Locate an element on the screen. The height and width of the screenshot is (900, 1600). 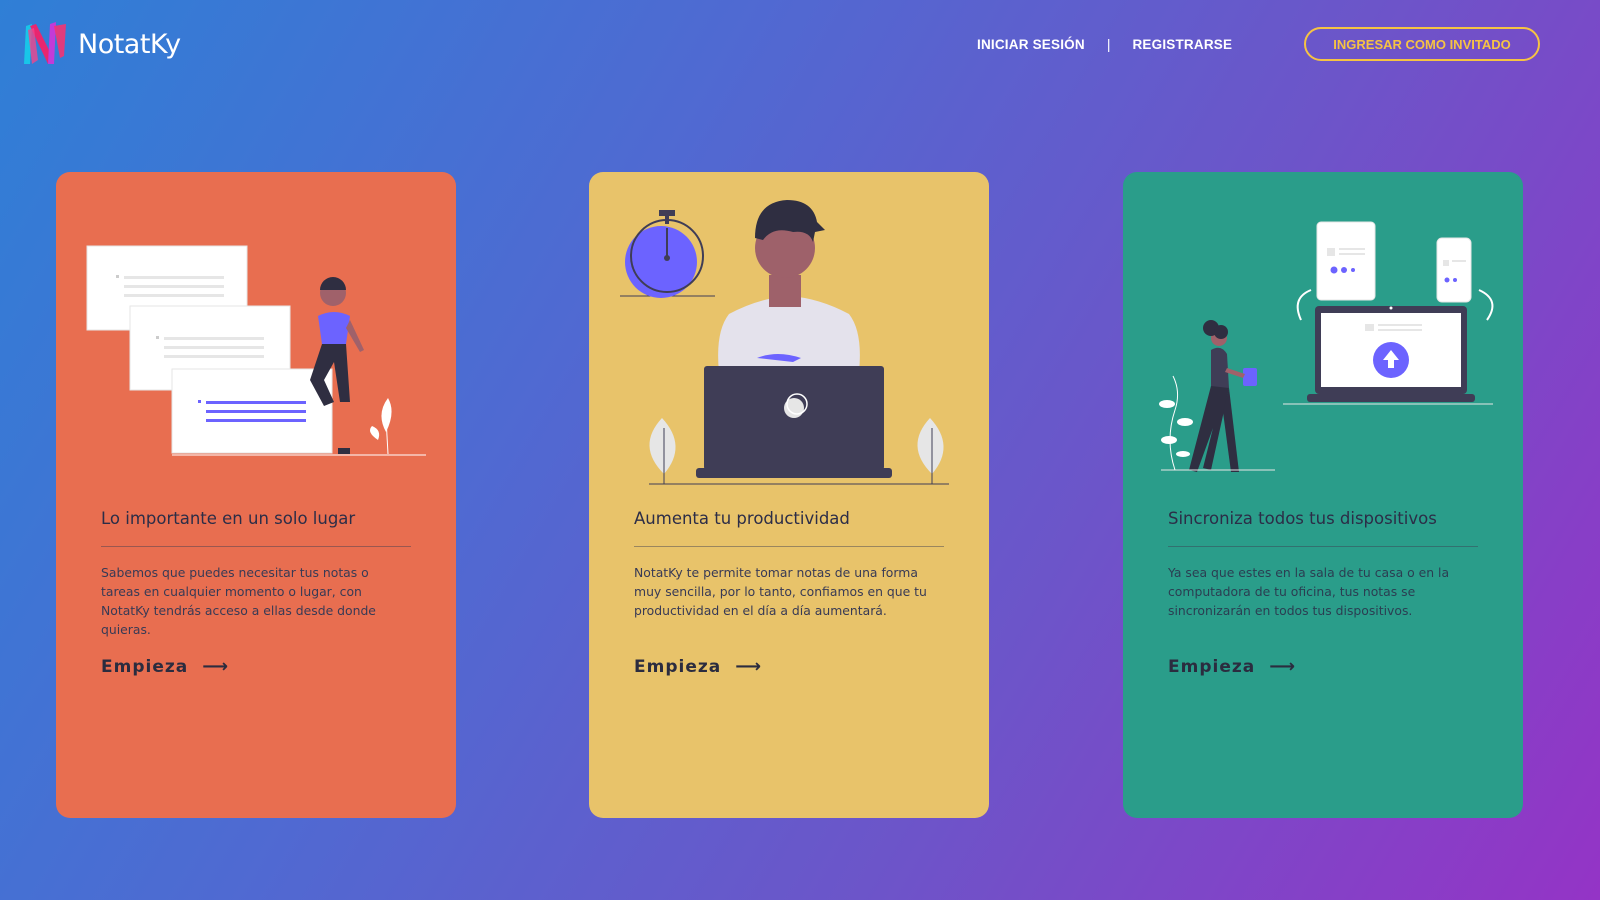
card-title: Aumenta tu productividad is located at coordinates (742, 518).